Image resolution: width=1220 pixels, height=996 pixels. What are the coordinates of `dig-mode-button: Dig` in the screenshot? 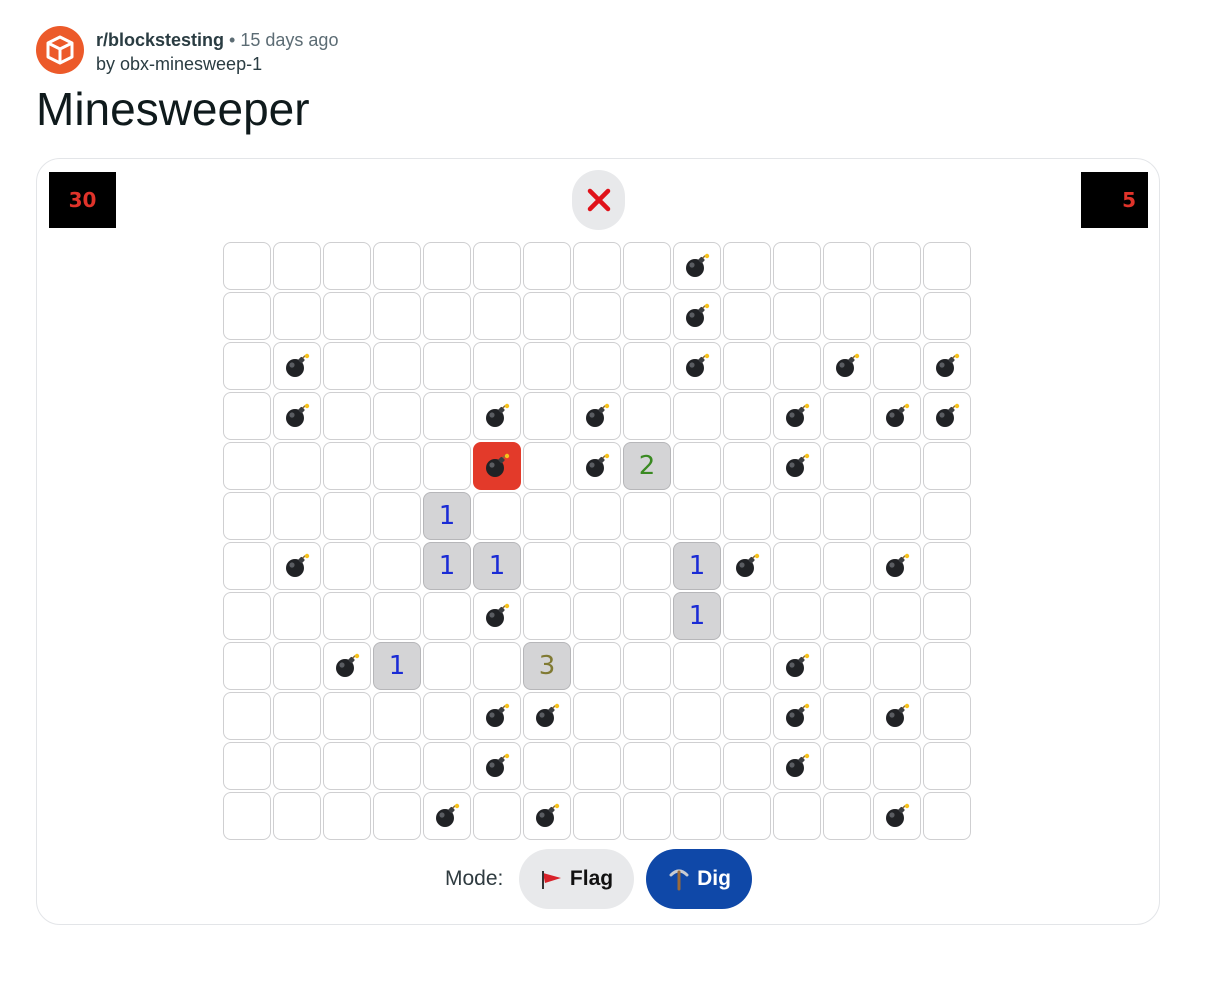 It's located at (699, 879).